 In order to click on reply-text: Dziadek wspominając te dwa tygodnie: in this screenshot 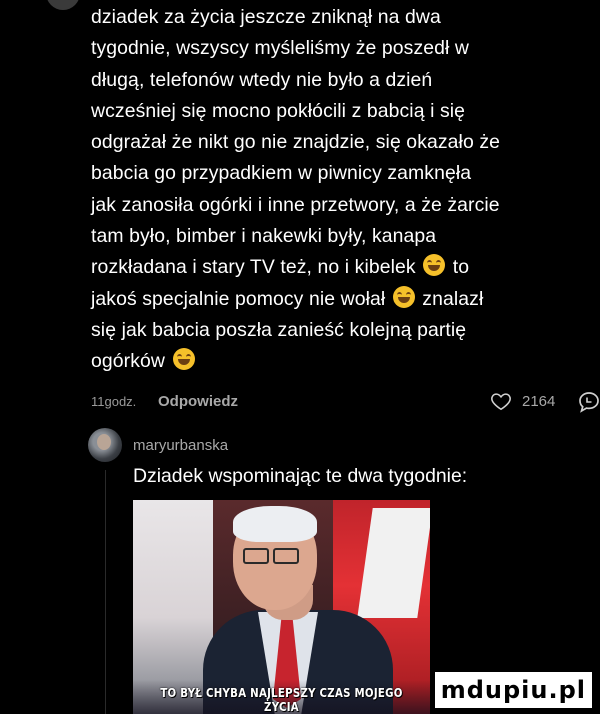, I will do `click(300, 476)`.